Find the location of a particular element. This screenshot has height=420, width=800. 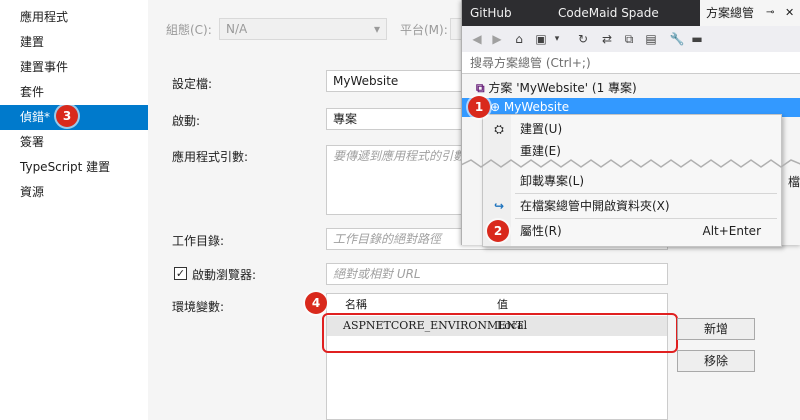

sidebar-item-build: 建置 is located at coordinates (74, 42).